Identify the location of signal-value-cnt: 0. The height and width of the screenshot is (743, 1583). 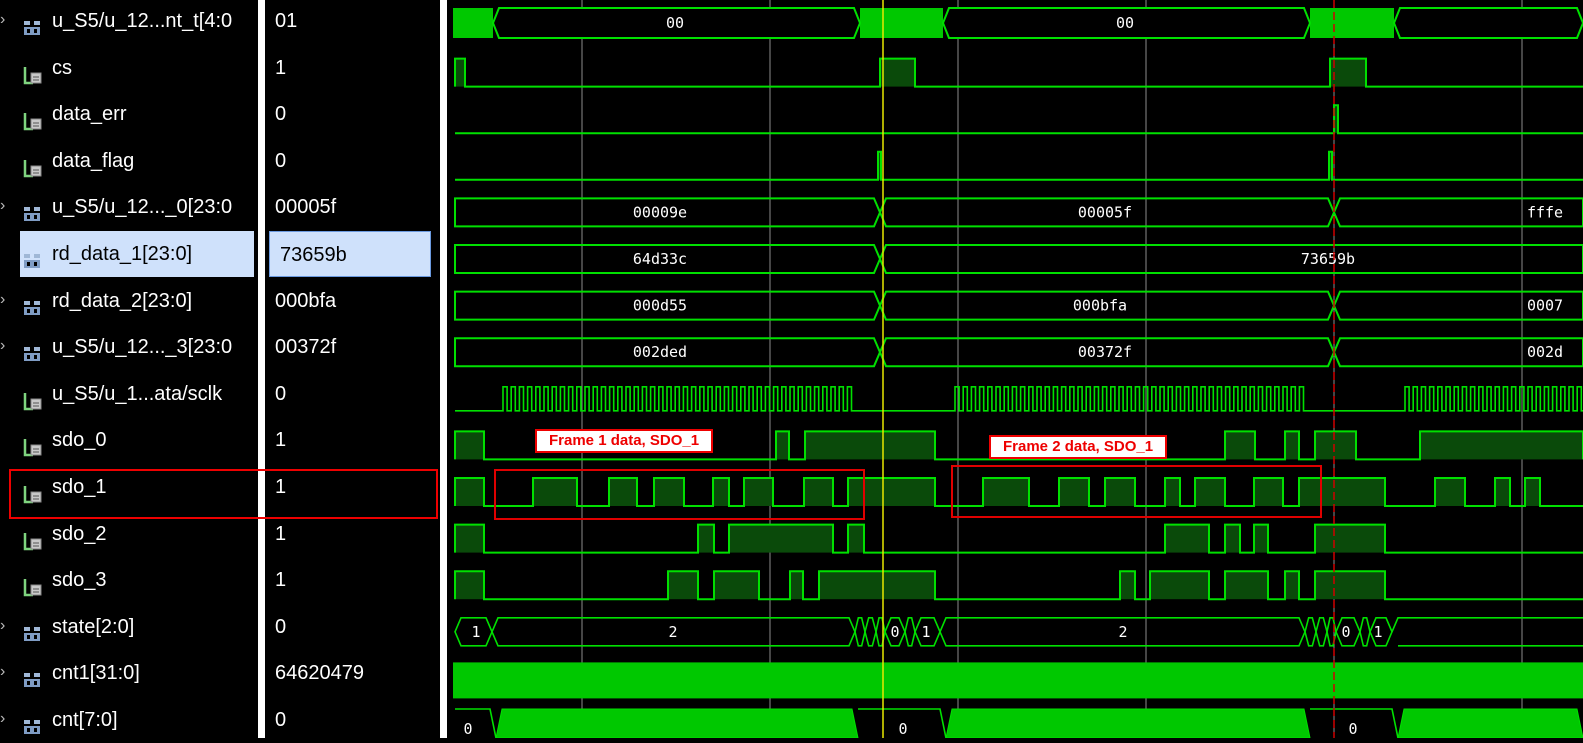
(281, 720).